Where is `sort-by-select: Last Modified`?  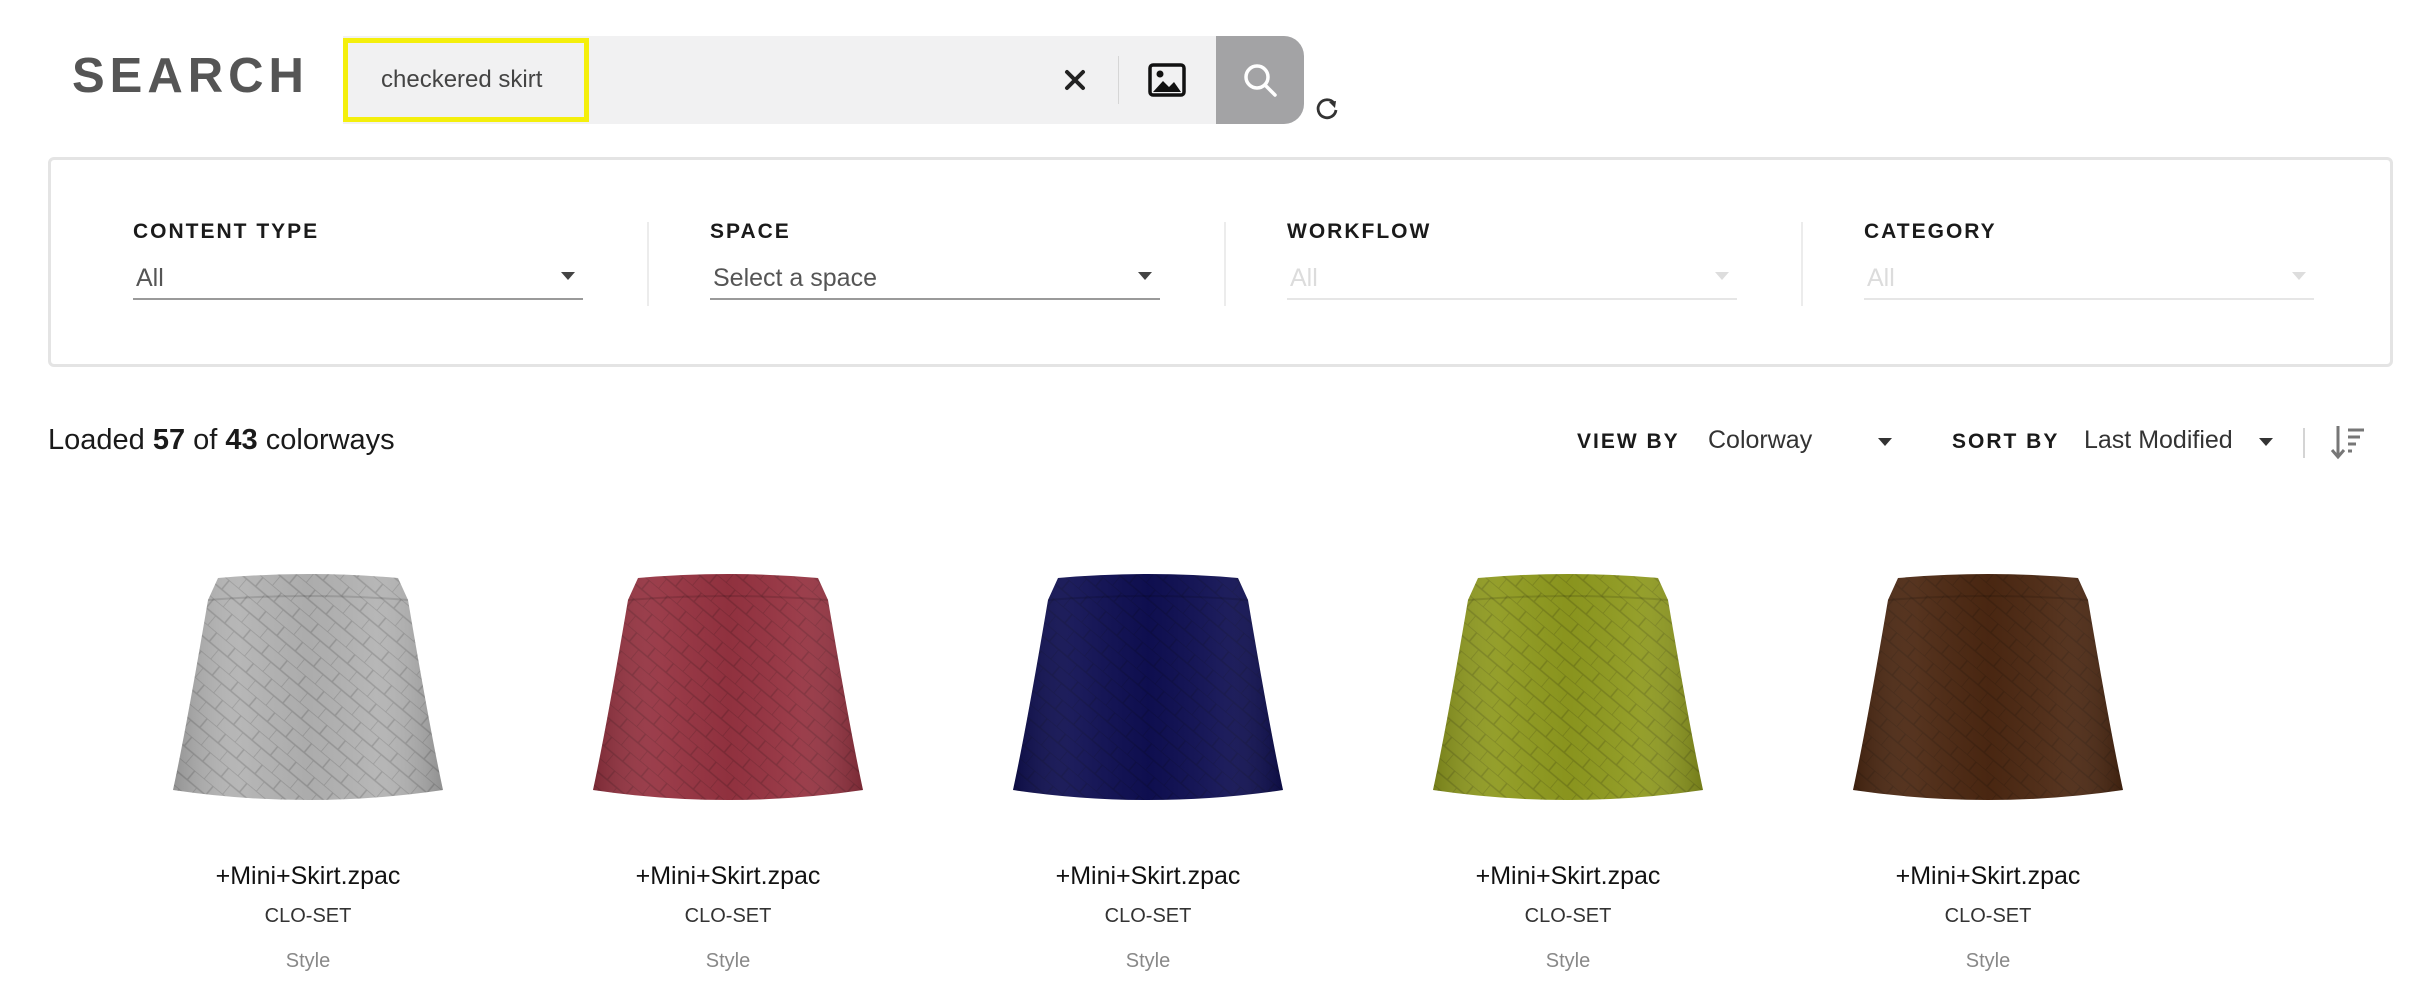 sort-by-select: Last Modified is located at coordinates (2179, 440).